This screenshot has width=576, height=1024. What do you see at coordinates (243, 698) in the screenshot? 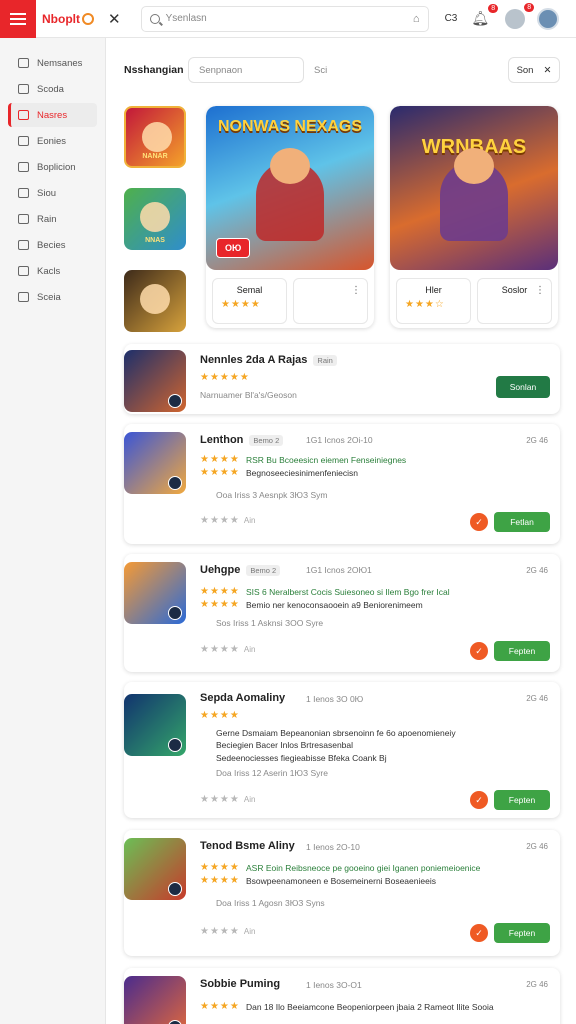
I see `item-title: Sepda Aomaliny` at bounding box center [243, 698].